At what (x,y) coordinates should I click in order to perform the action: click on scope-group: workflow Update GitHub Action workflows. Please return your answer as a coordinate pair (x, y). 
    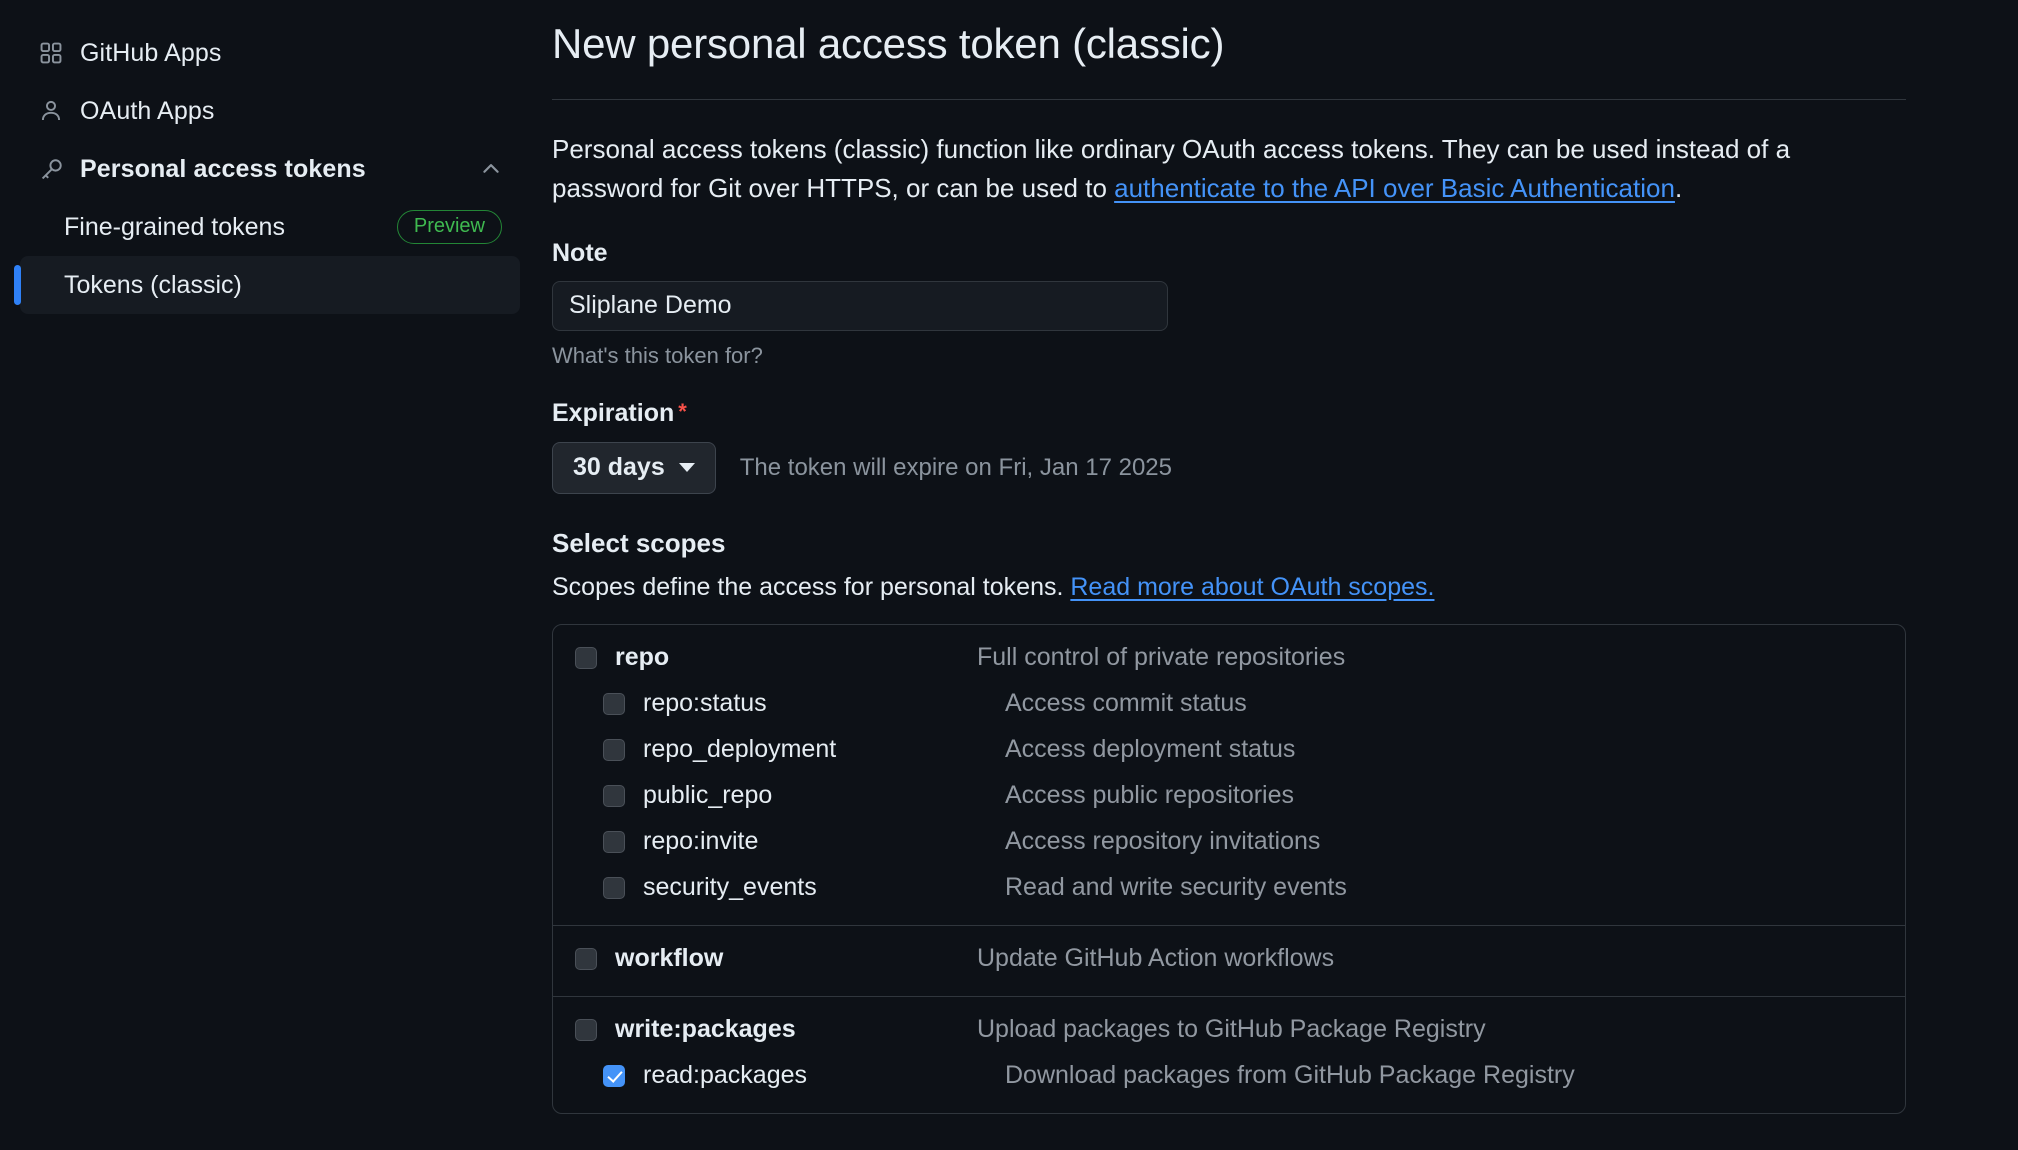
    Looking at the image, I should click on (1229, 960).